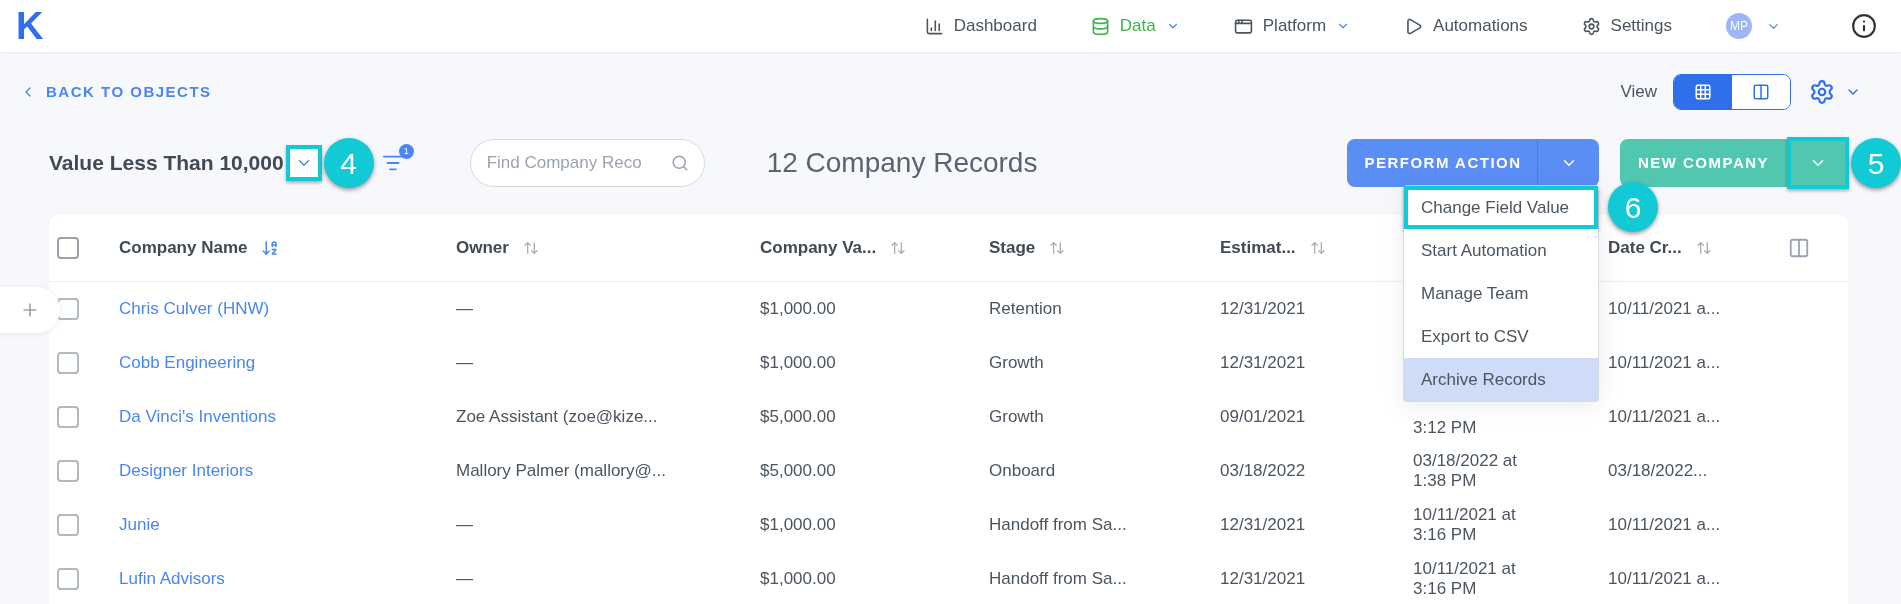 This screenshot has height=604, width=1901. What do you see at coordinates (1466, 26) in the screenshot?
I see `nav-item: Automations` at bounding box center [1466, 26].